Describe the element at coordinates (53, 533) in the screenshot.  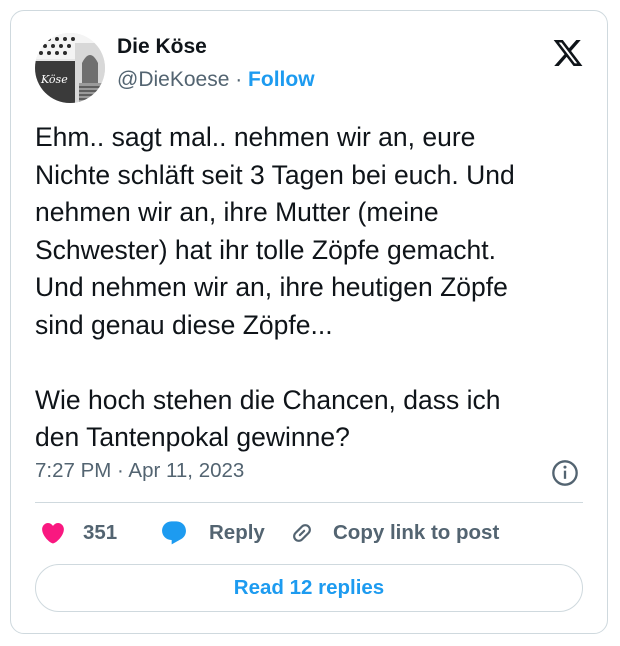
I see `heart-icon` at that location.